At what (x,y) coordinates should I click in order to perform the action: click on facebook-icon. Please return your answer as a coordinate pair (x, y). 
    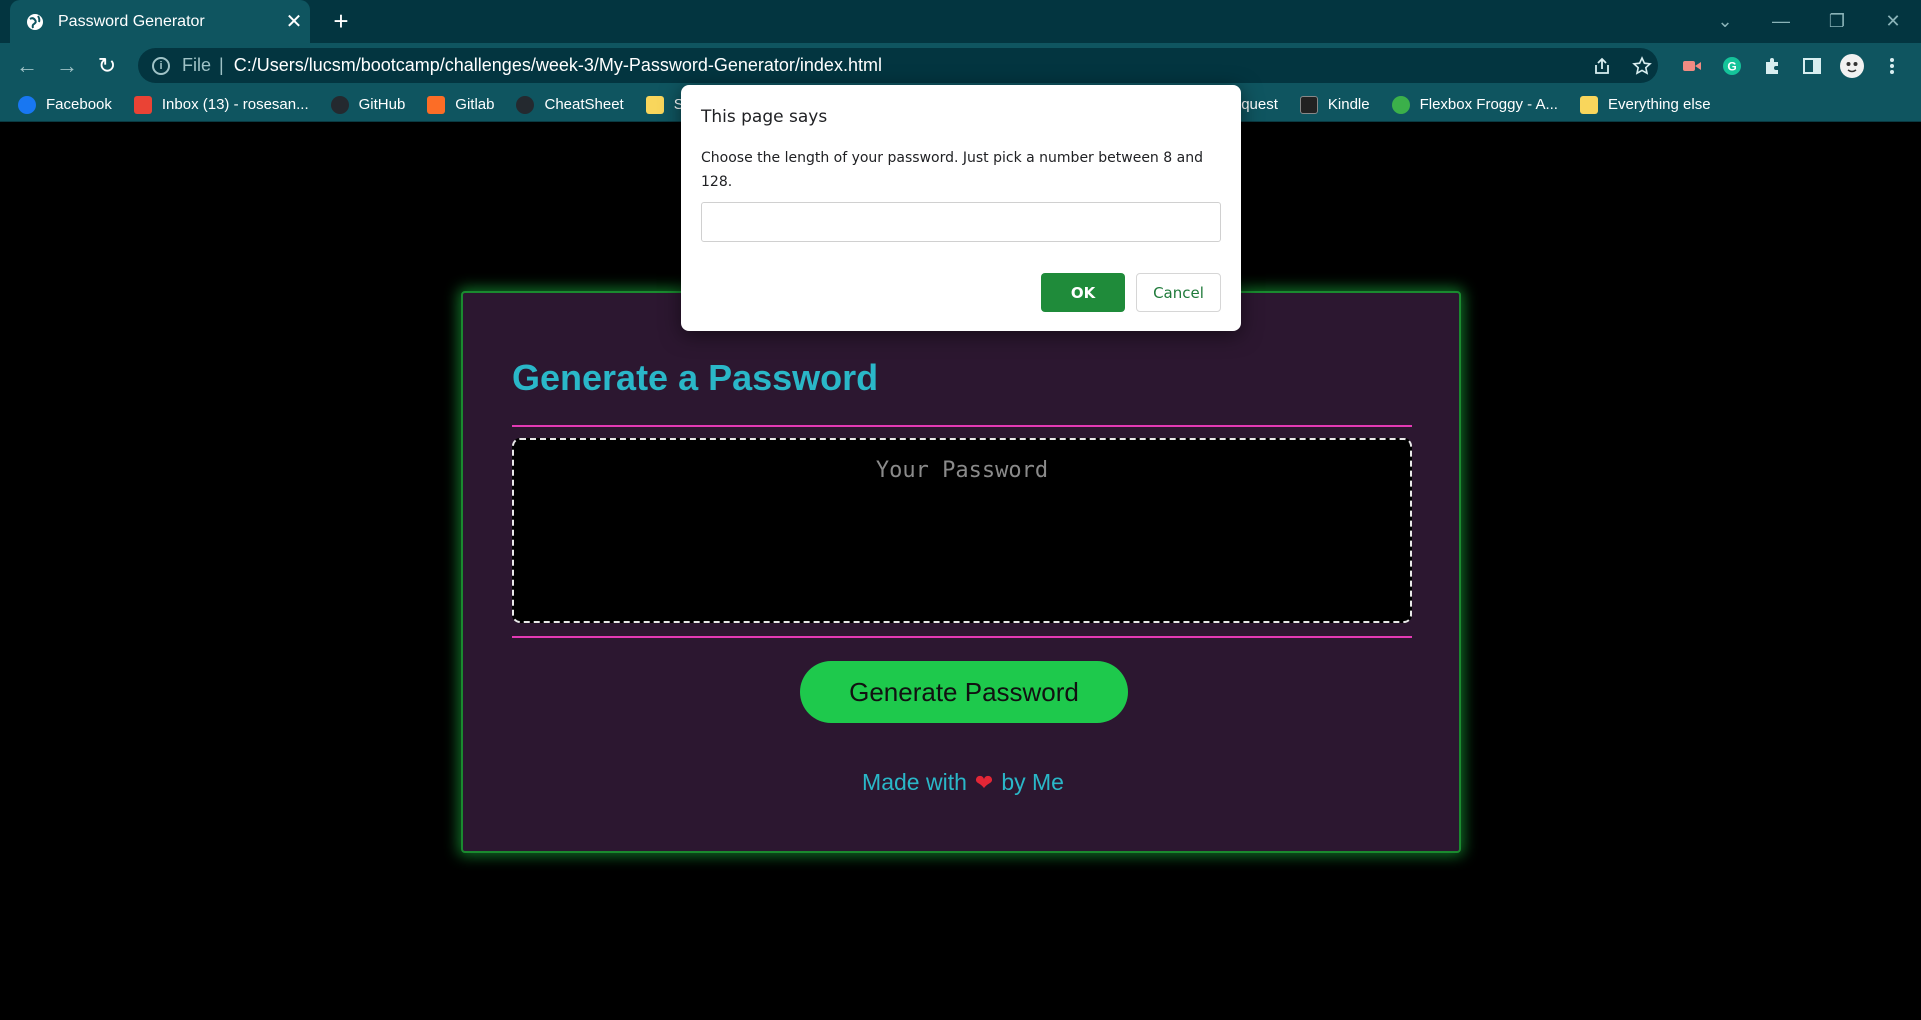
    Looking at the image, I should click on (27, 104).